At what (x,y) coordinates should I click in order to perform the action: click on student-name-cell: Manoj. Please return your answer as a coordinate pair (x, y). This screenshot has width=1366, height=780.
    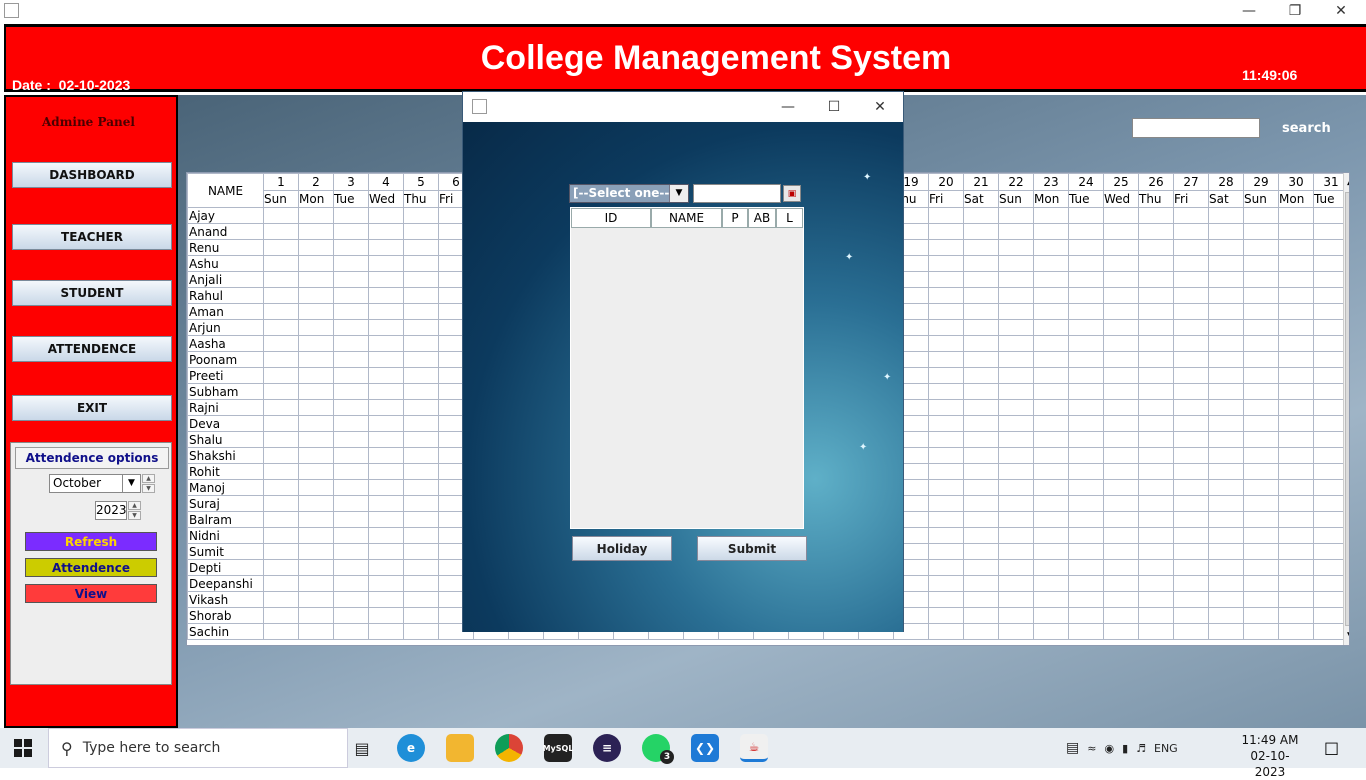
    Looking at the image, I should click on (225, 487).